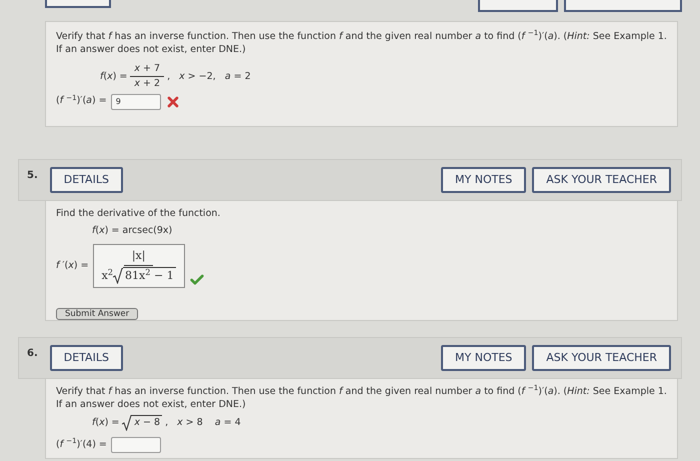 Image resolution: width=700 pixels, height=461 pixels. I want to click on function-condition: , x > −2, a = 2, so click(209, 77).